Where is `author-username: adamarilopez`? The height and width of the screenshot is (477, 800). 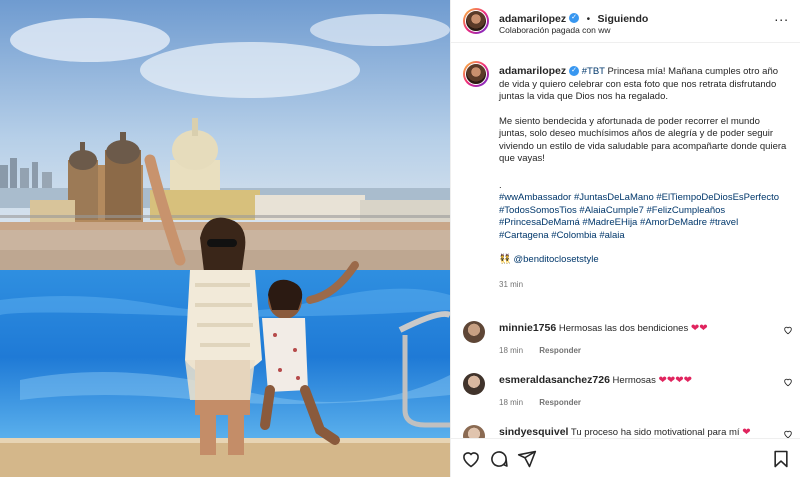
author-username: adamarilopez is located at coordinates (532, 19).